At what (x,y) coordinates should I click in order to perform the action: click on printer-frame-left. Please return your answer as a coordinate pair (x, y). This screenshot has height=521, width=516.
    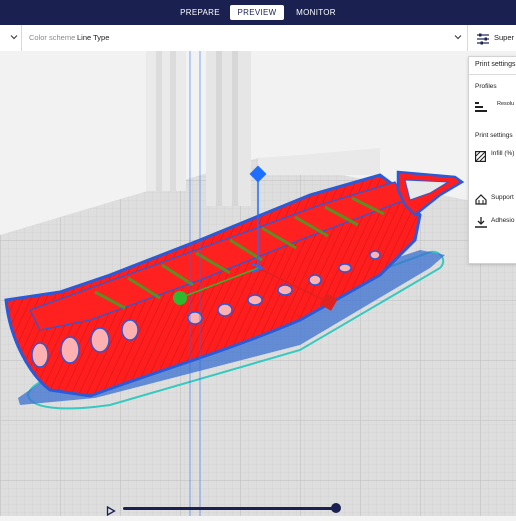
    Looking at the image, I should click on (166, 121).